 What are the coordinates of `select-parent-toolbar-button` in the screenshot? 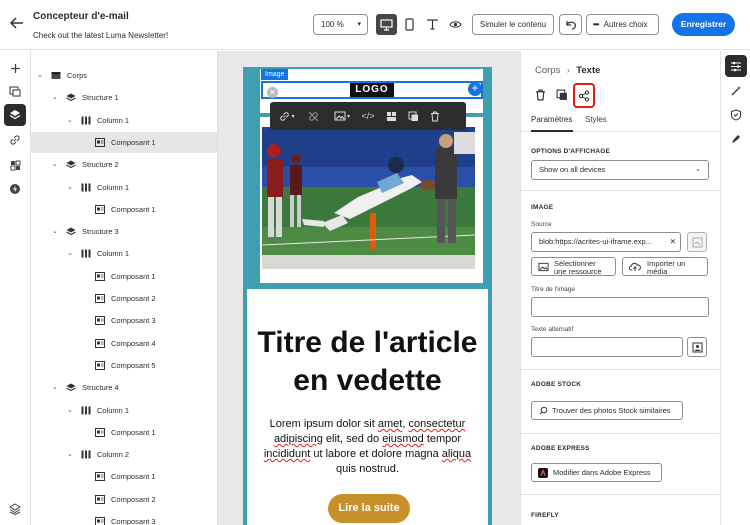 It's located at (391, 116).